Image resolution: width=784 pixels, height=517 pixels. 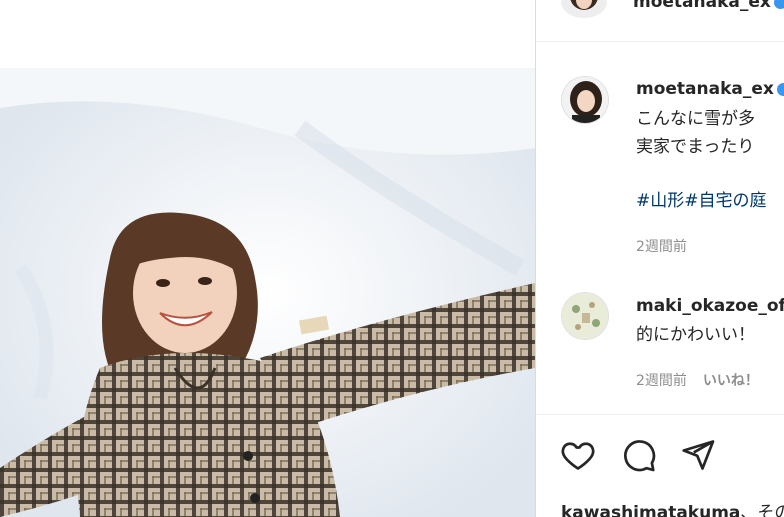 I want to click on liked-by-line: kawashimatakuma、その, so click(x=672, y=507).